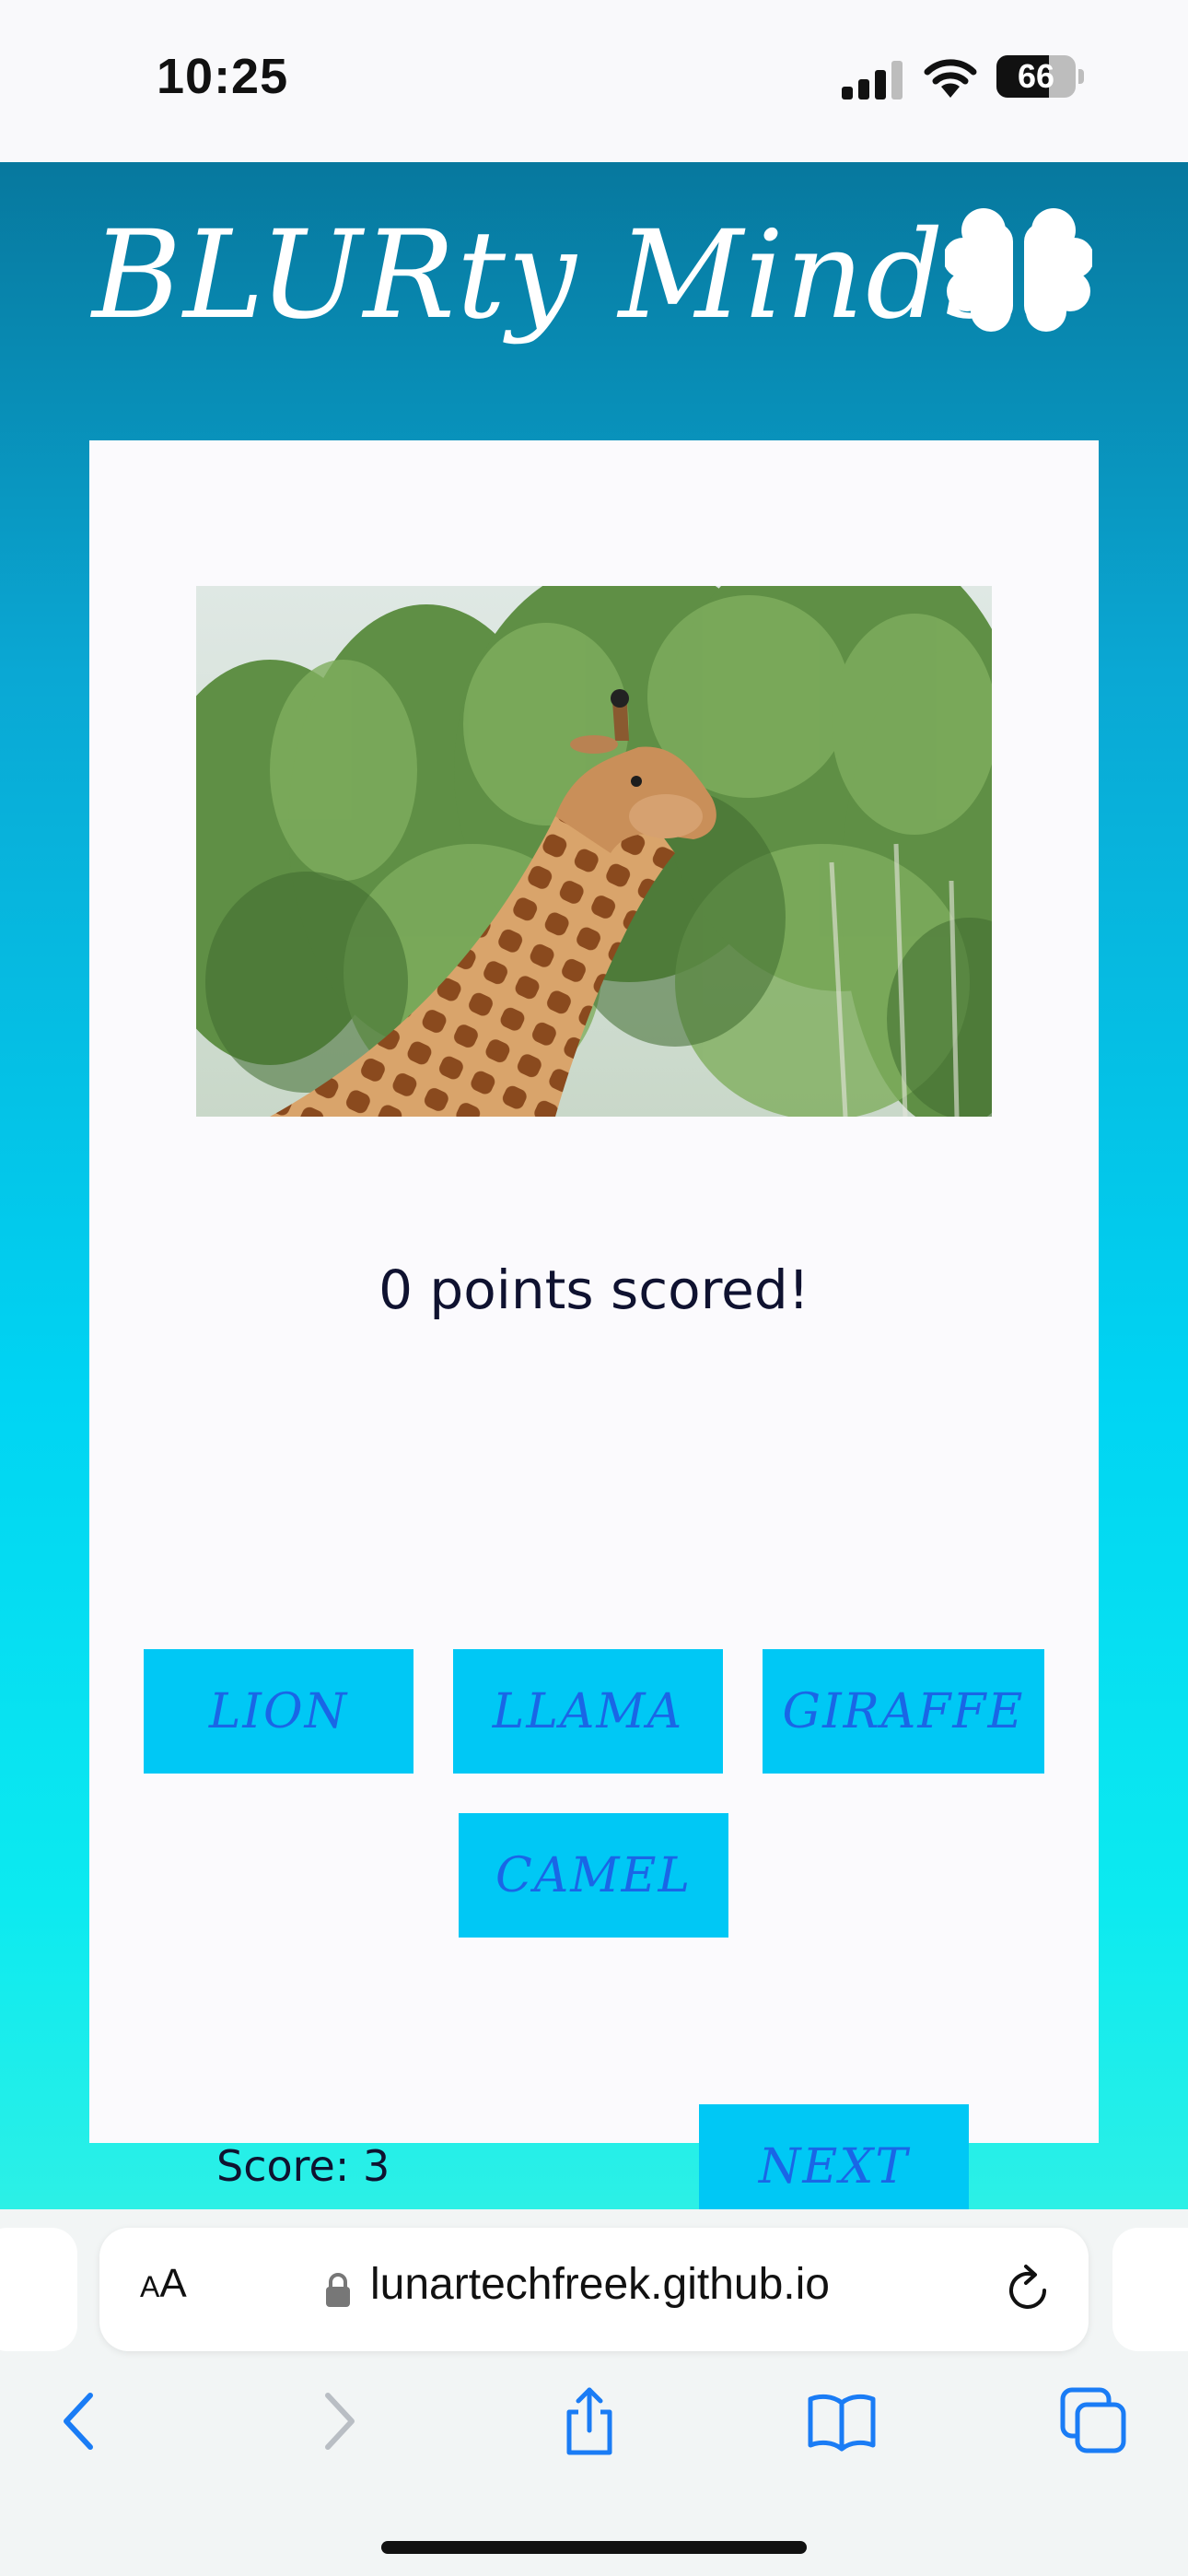 The height and width of the screenshot is (2576, 1188). I want to click on previous-tab-preview, so click(38, 2289).